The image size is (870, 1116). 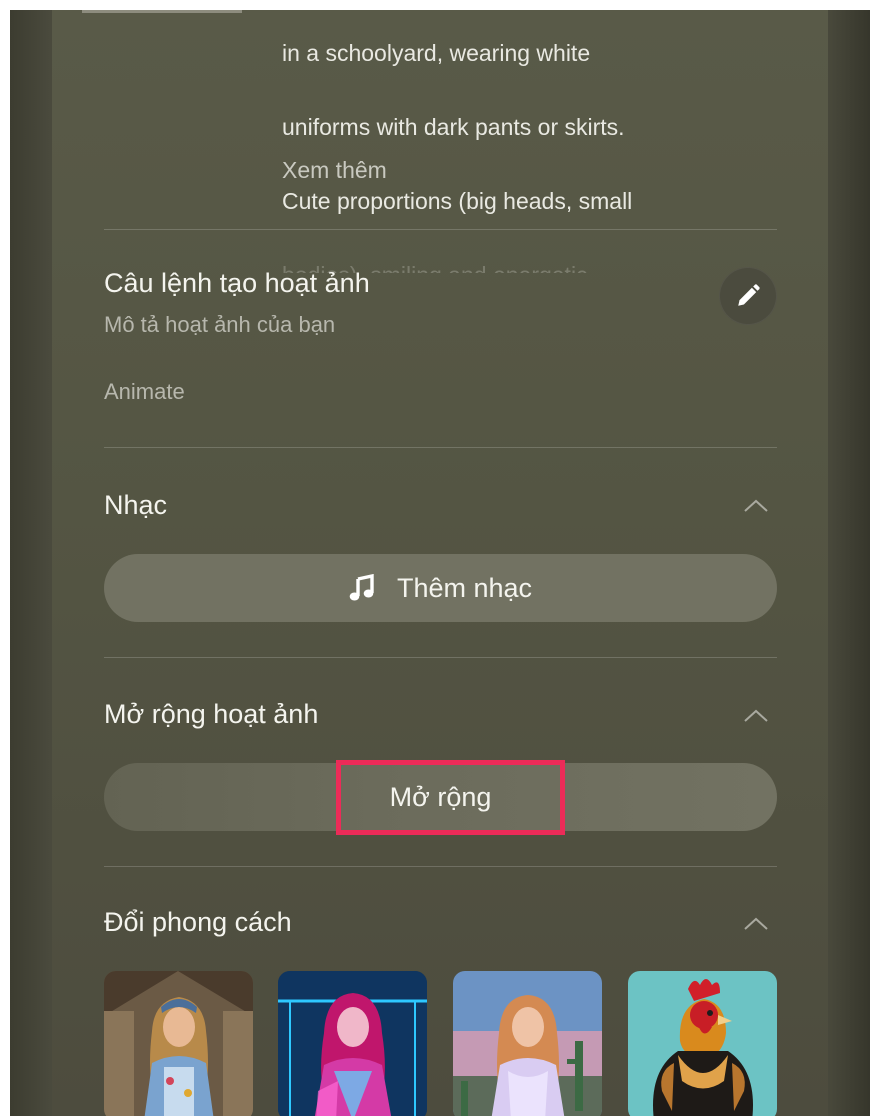 I want to click on desert-dusk-style-thumbnail, so click(x=527, y=1043).